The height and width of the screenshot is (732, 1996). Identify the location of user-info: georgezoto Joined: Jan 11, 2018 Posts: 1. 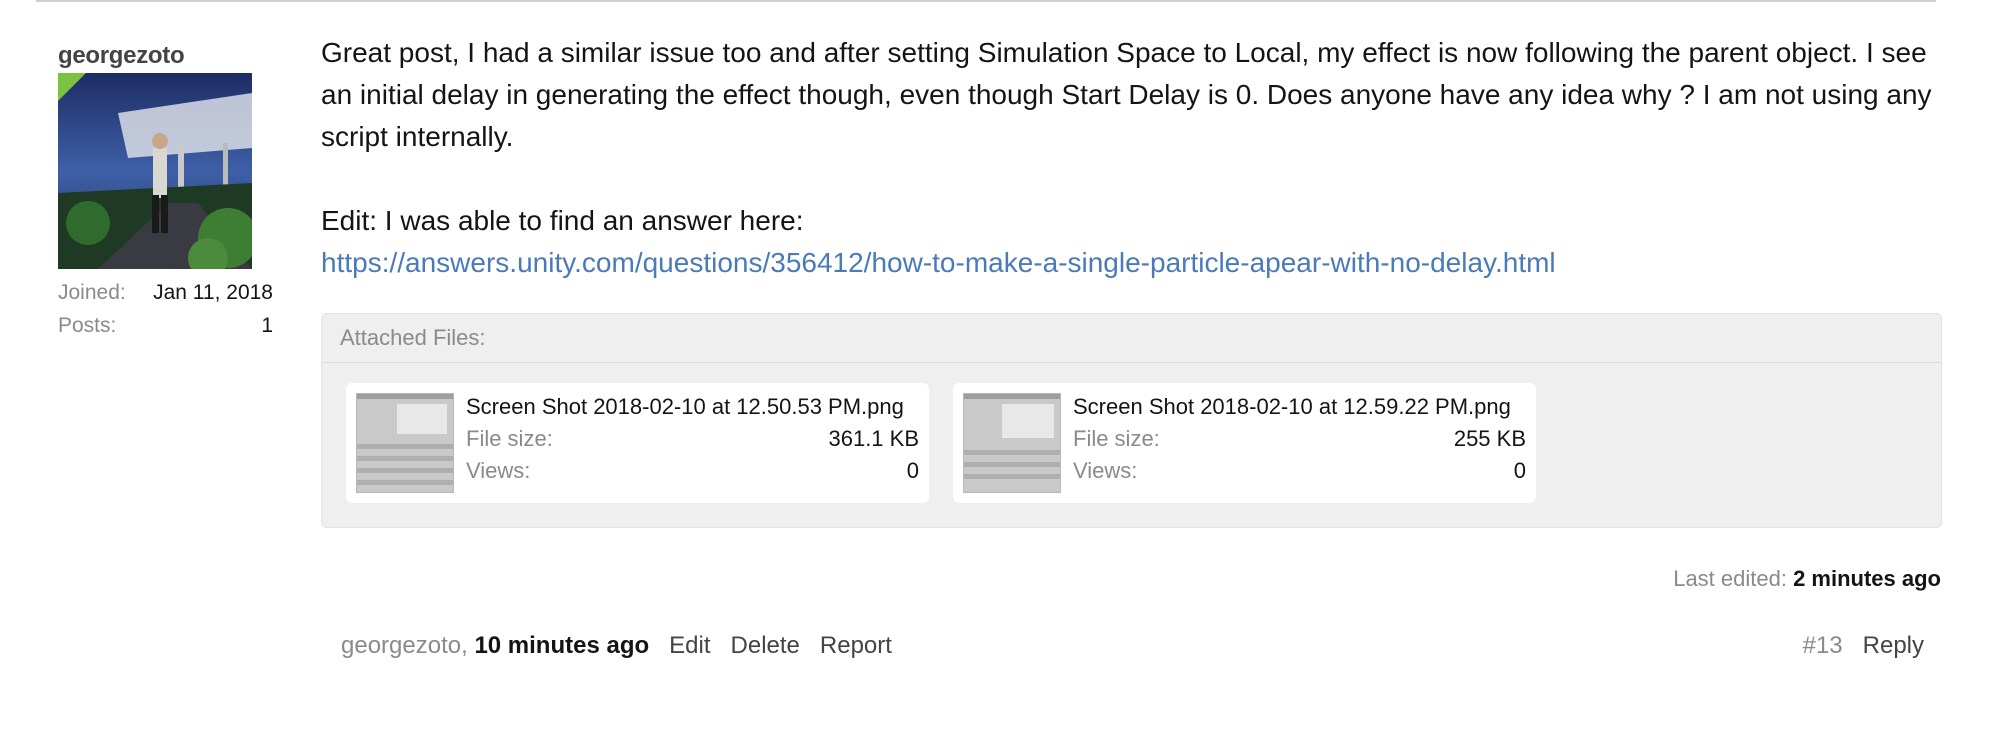
(165, 190).